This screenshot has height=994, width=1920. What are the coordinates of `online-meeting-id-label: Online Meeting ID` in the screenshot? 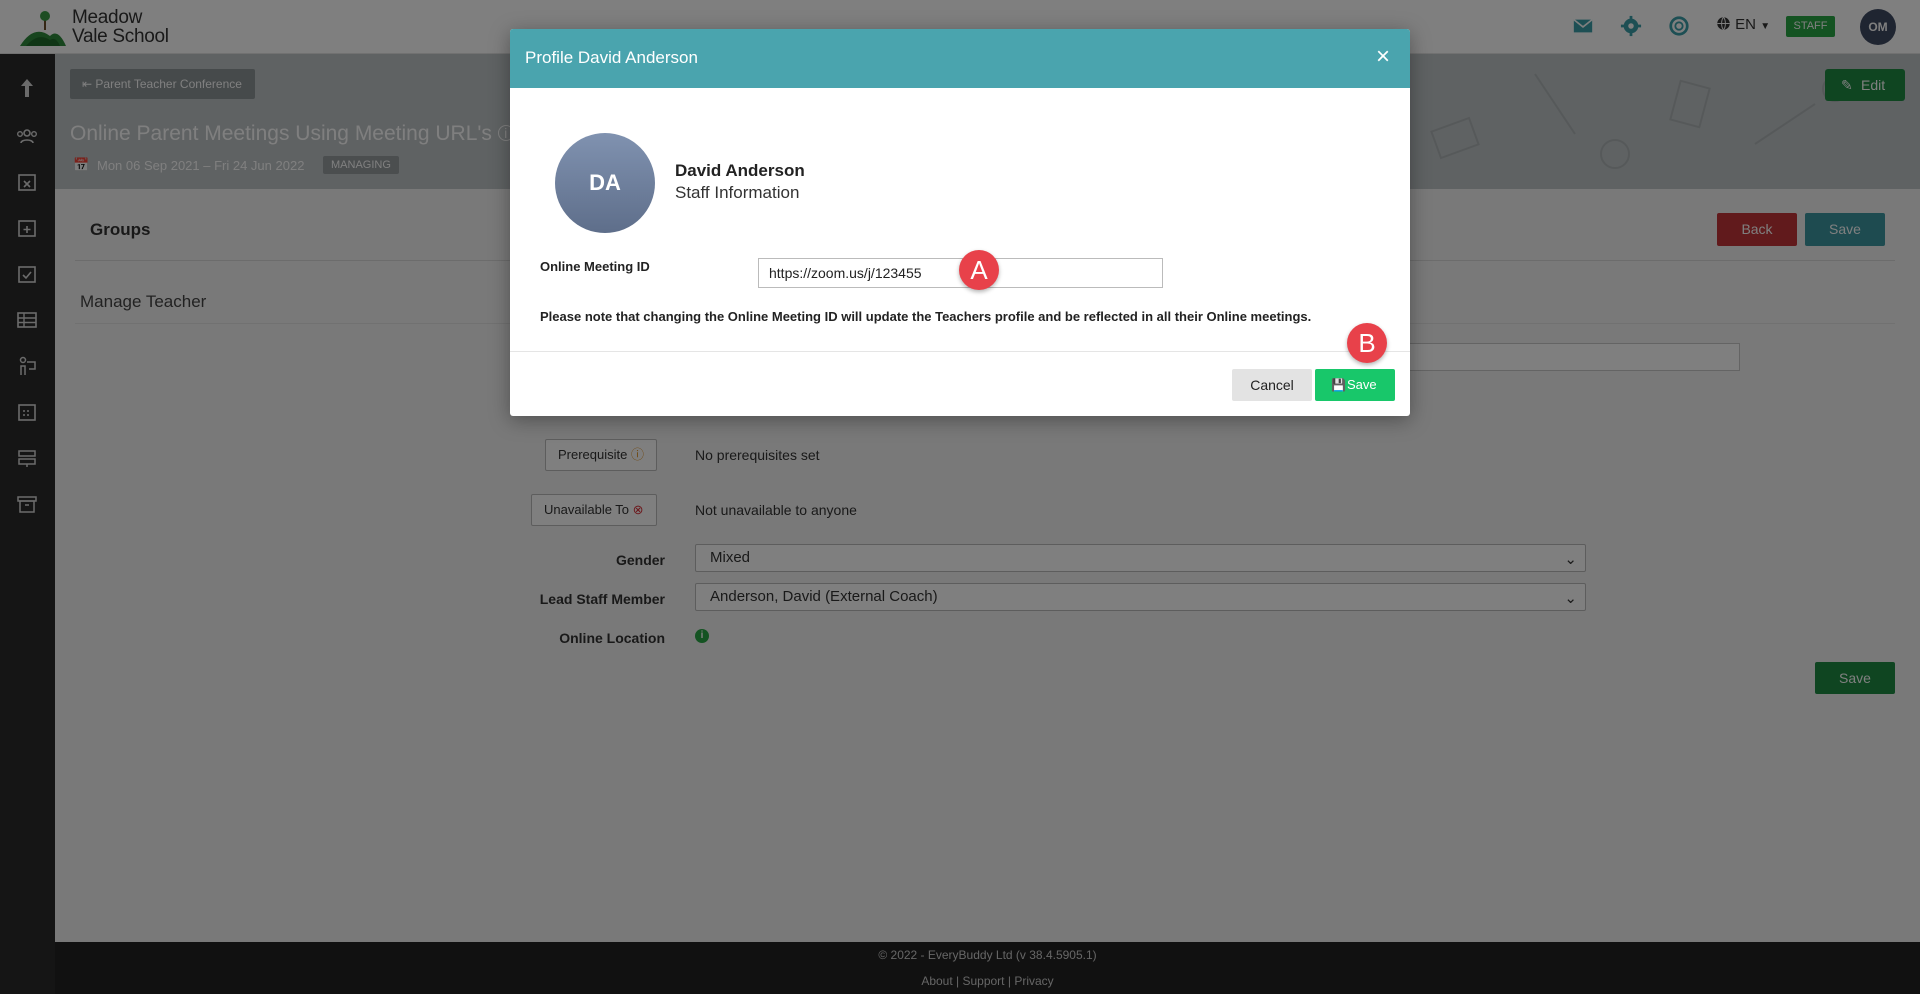 It's located at (595, 266).